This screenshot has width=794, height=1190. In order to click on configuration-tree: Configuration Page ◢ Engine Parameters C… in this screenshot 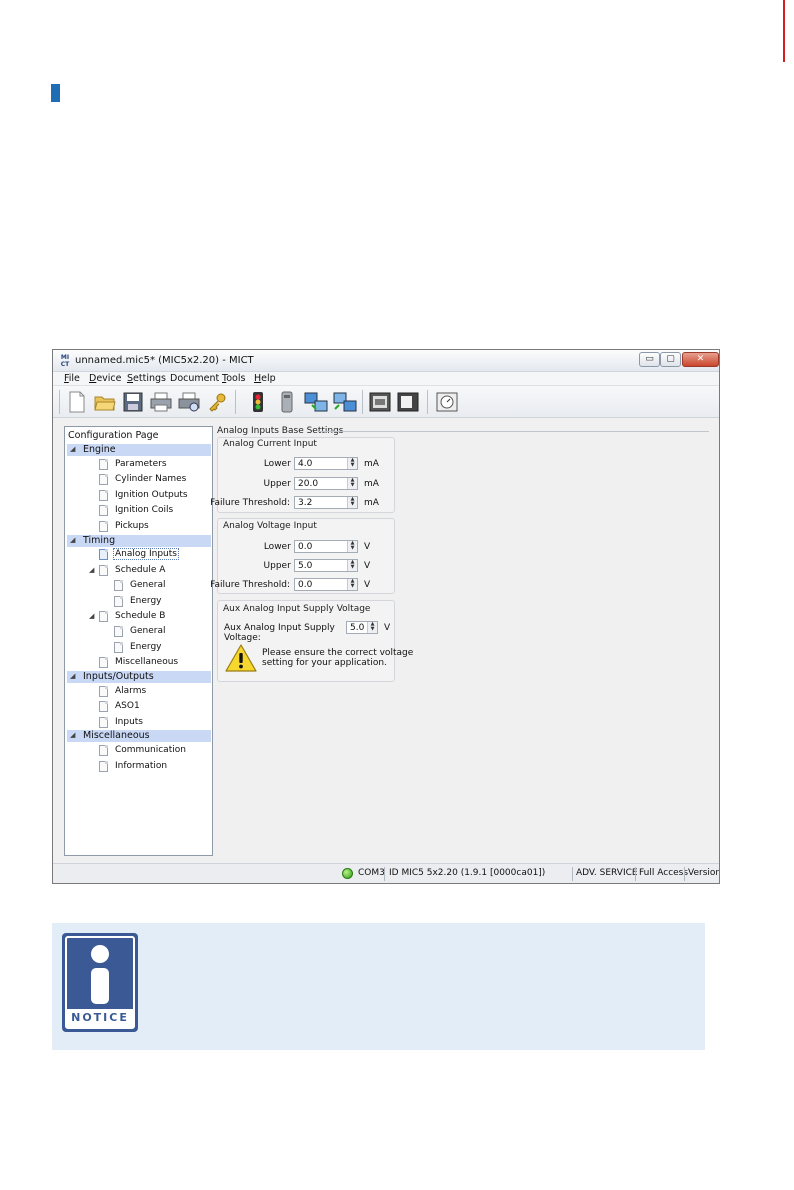, I will do `click(138, 641)`.